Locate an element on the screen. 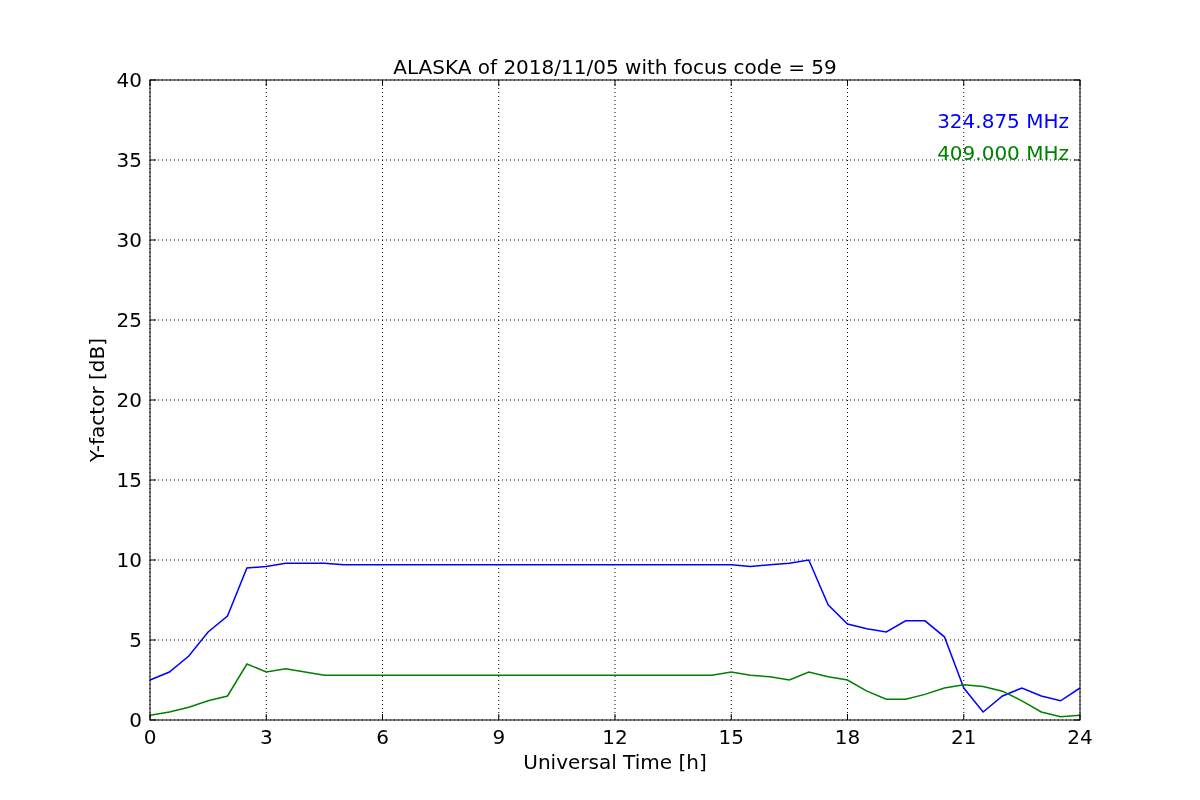 The image size is (1200, 800). y-tick-label: 35 is located at coordinates (129, 160).